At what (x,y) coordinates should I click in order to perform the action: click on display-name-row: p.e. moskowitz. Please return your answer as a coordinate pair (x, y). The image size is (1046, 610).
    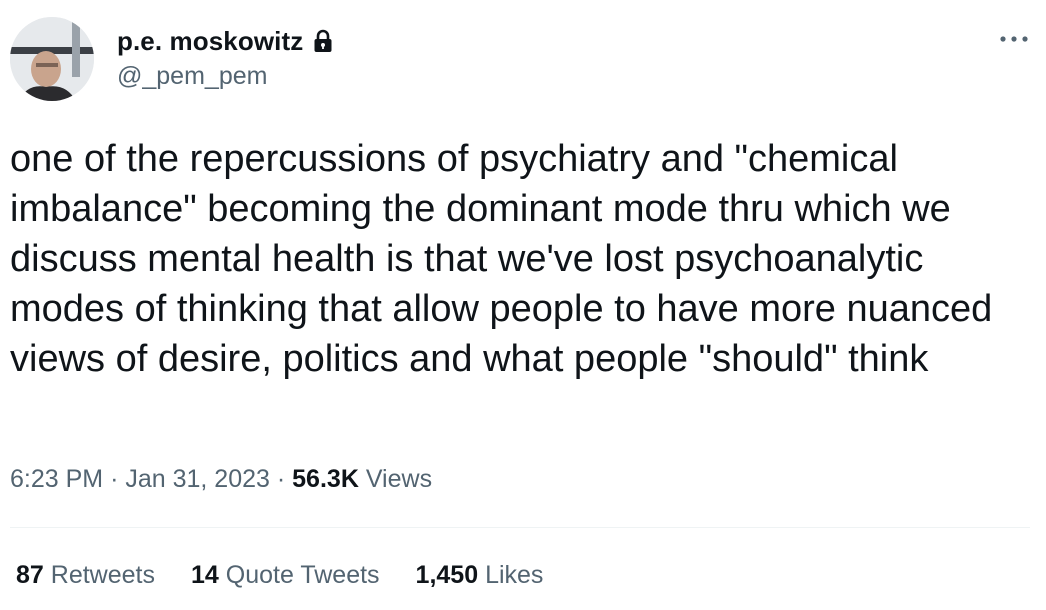
    Looking at the image, I should click on (226, 41).